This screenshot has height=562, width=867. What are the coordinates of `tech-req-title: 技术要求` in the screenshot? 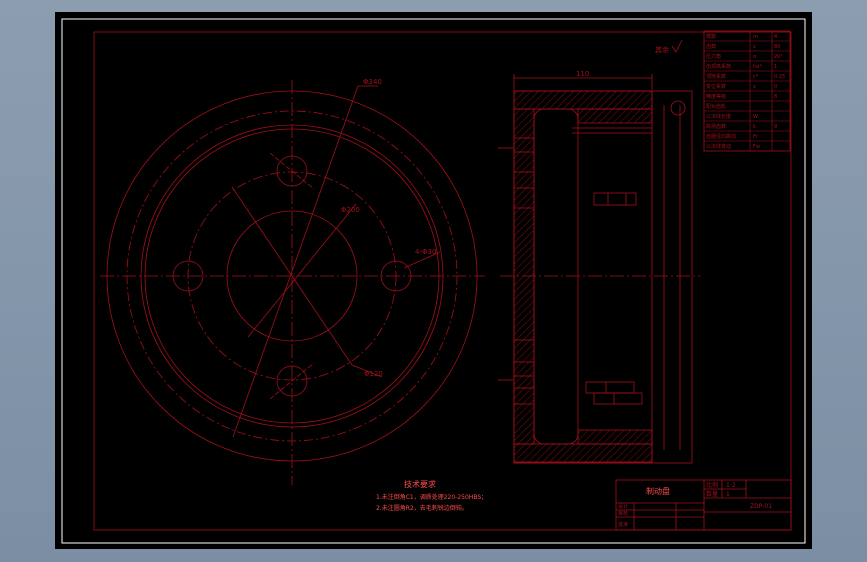 It's located at (420, 484).